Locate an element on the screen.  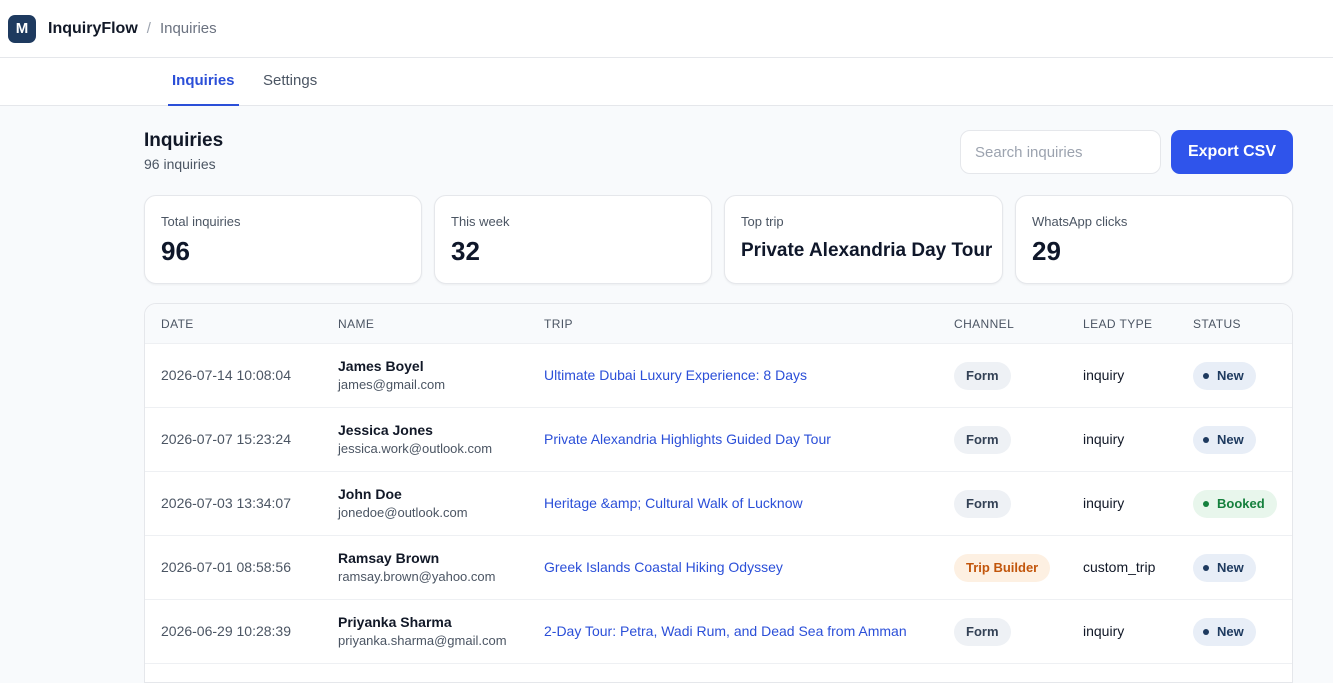
column-header-lead-type: LEAD TYPE is located at coordinates (1117, 324).